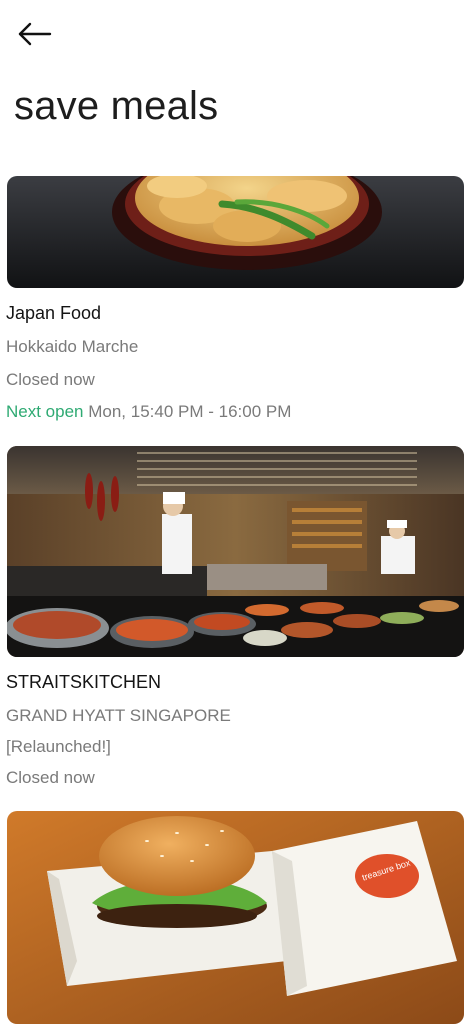 The height and width of the screenshot is (1024, 472). Describe the element at coordinates (58, 746) in the screenshot. I see `relaunch-note: [Relaunched!]` at that location.